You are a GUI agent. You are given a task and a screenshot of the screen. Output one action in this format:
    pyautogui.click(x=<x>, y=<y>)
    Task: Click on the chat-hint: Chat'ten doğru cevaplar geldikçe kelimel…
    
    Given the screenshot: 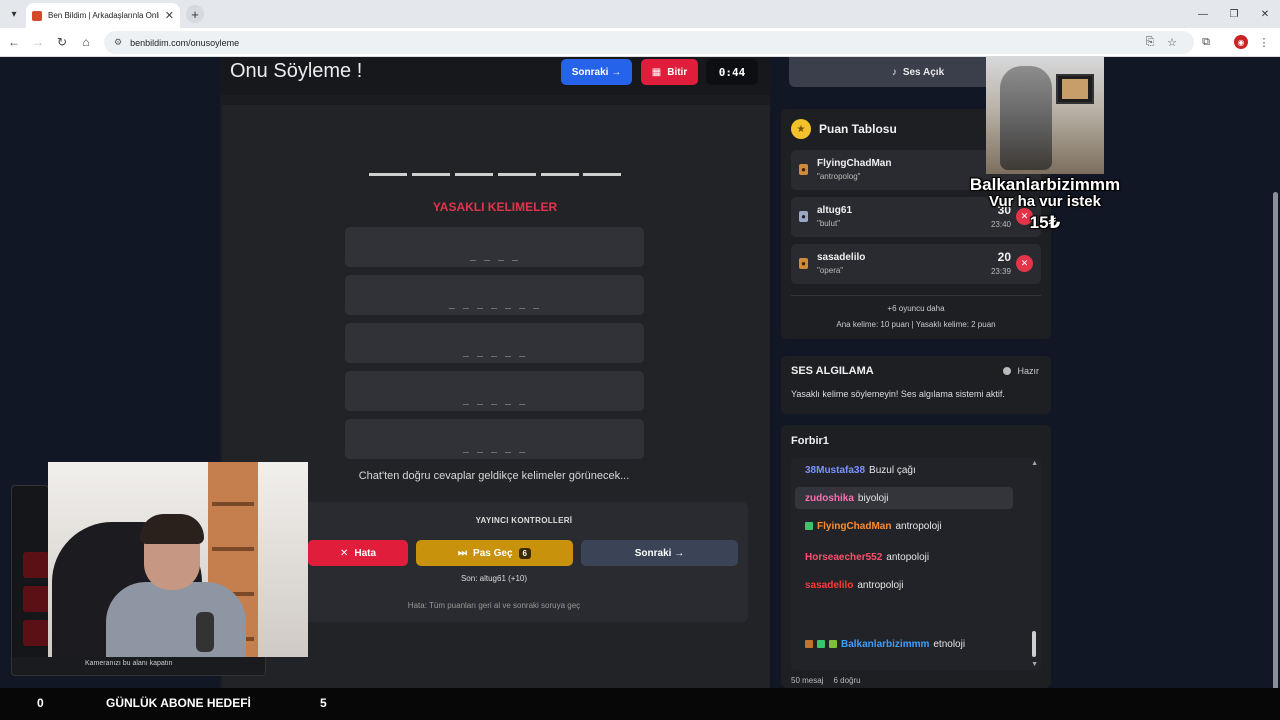 What is the action you would take?
    pyautogui.click(x=494, y=476)
    